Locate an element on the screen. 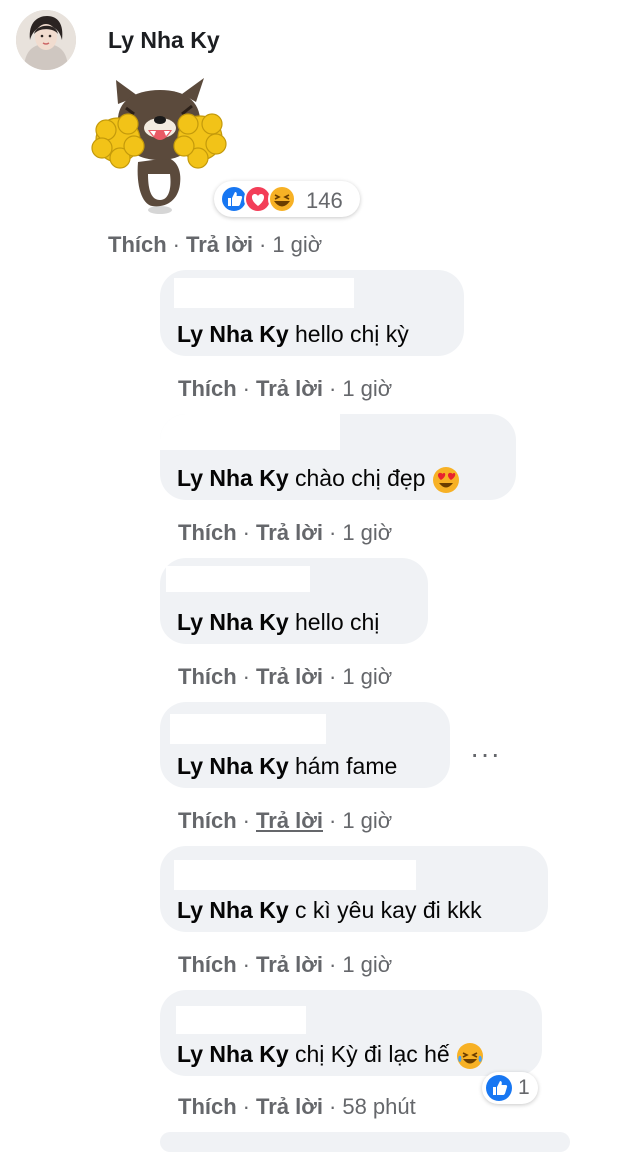 Image resolution: width=620 pixels, height=1152 pixels. reply-text: Ly Nha Ky hello chị is located at coordinates (278, 622).